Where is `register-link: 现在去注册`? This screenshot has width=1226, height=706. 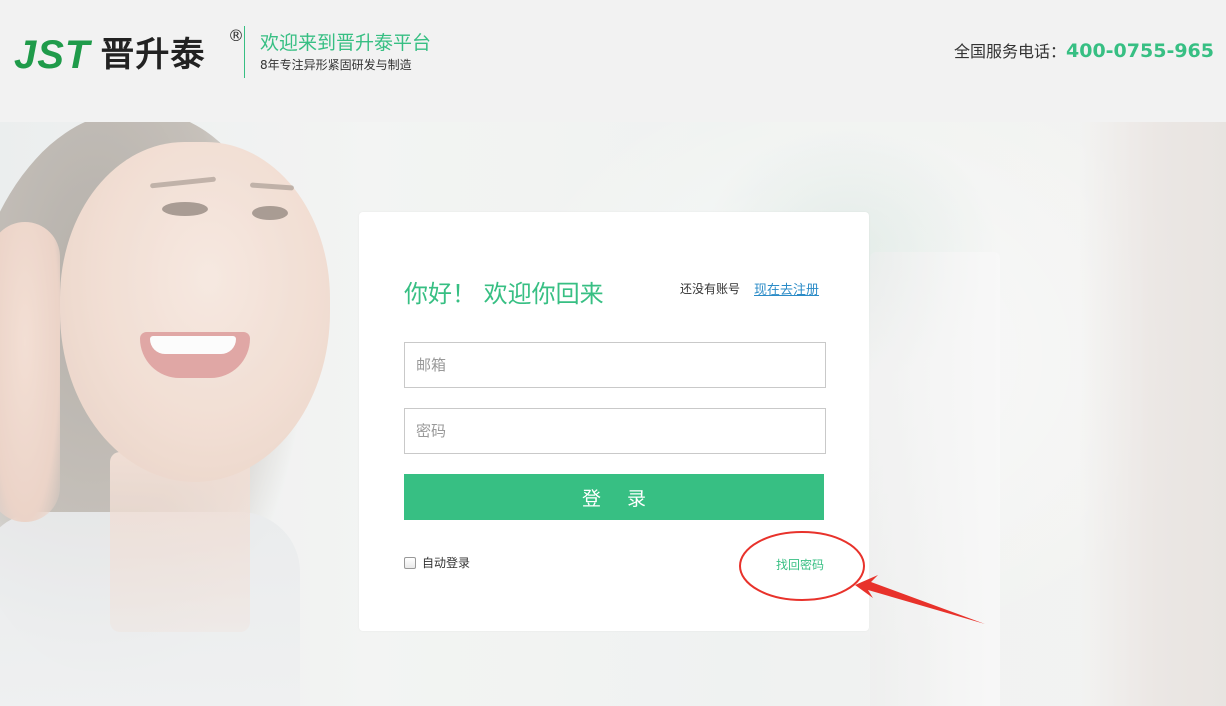
register-link: 现在去注册 is located at coordinates (786, 288).